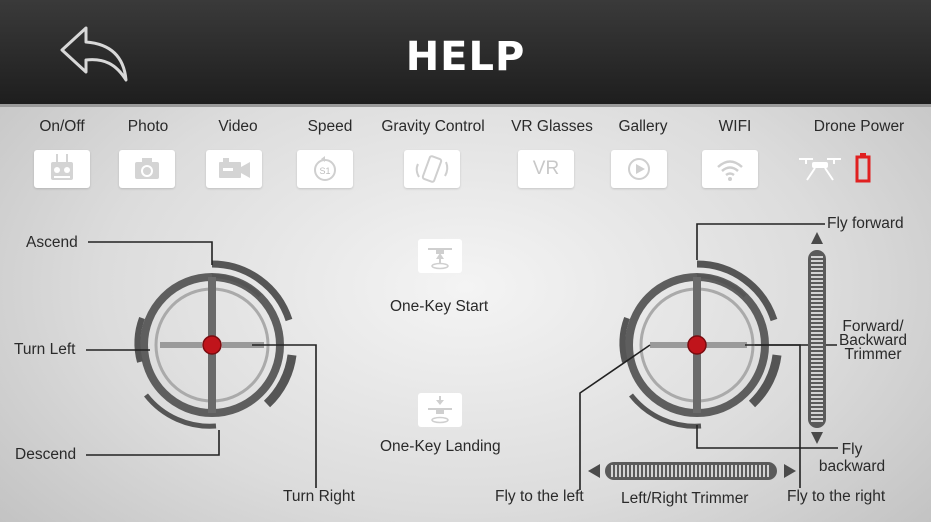 The height and width of the screenshot is (522, 931). I want to click on fly-backward-line2: backward, so click(852, 466).